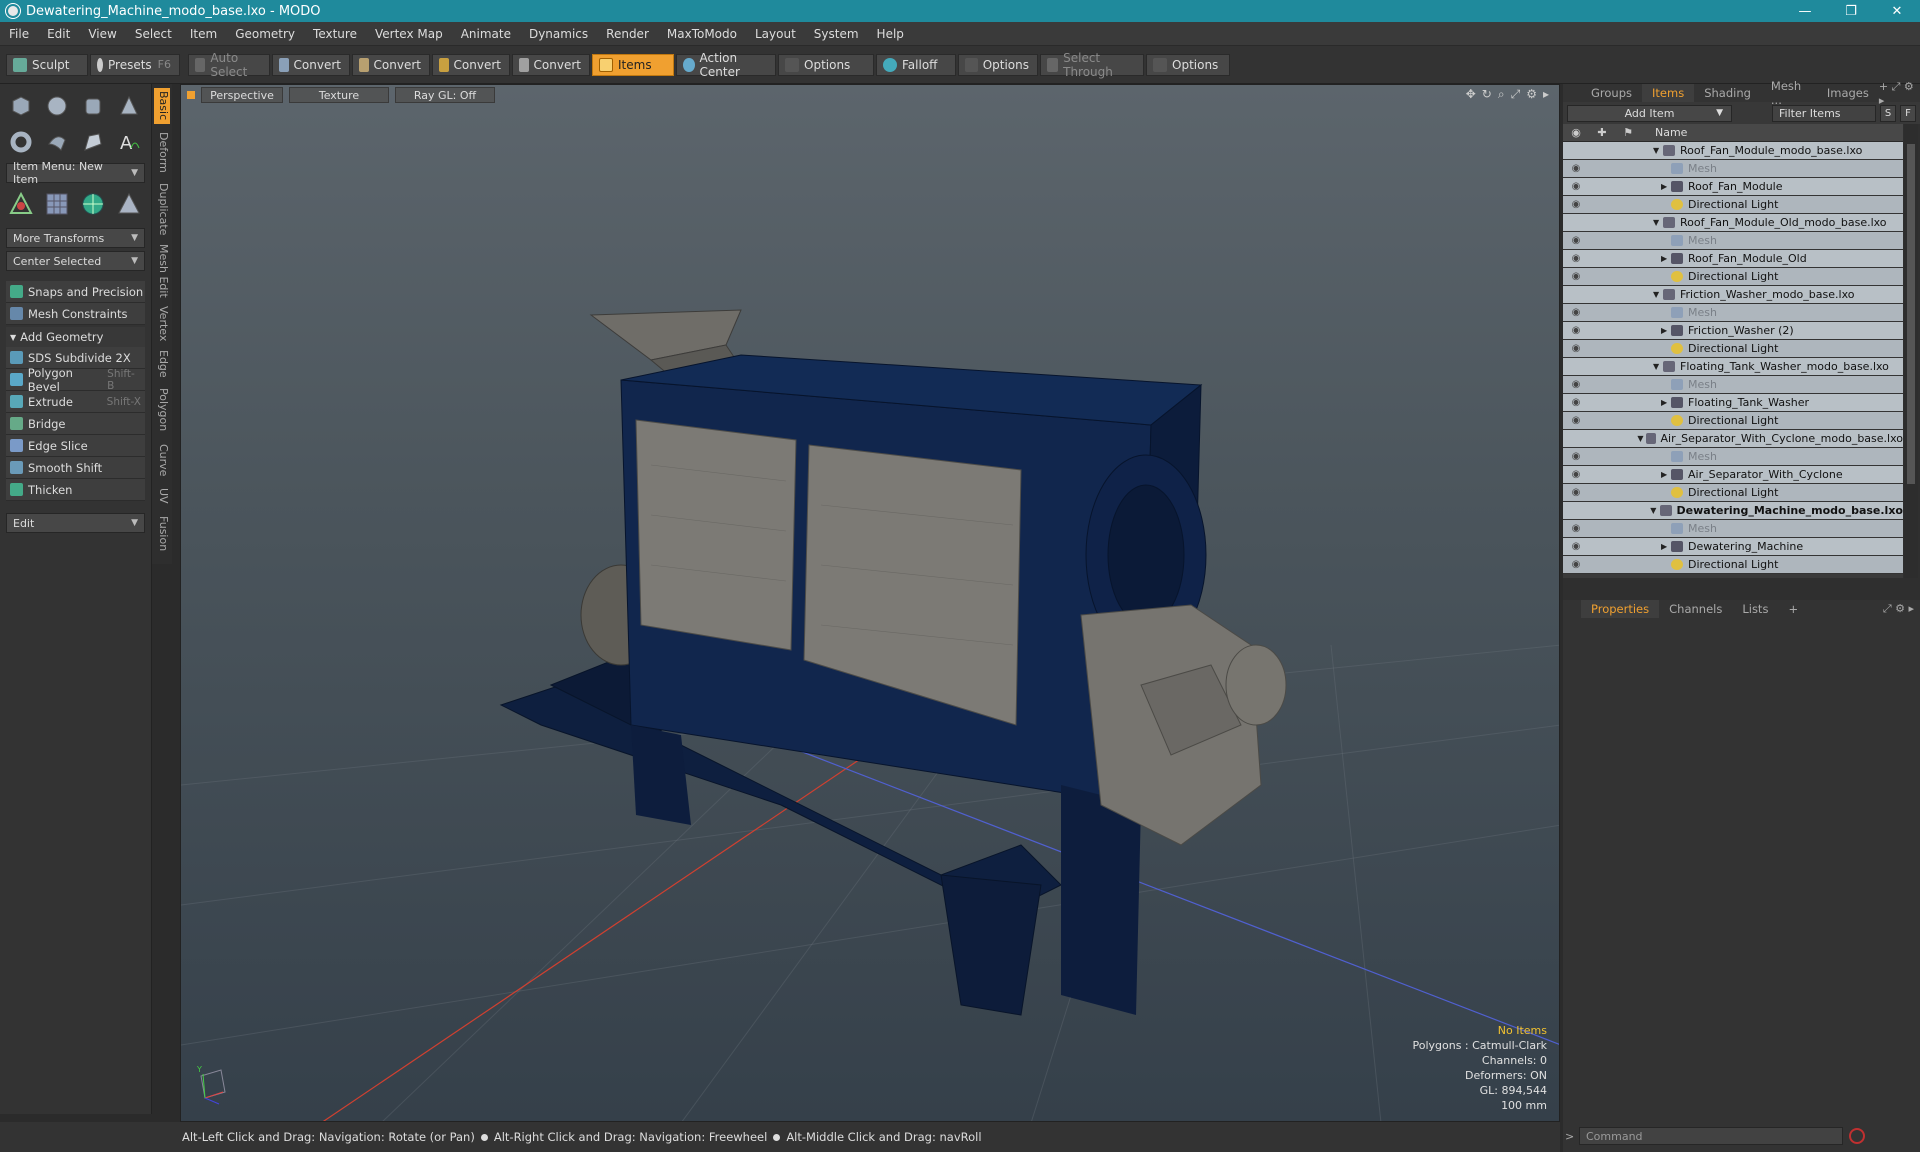  I want to click on items-mode-button: Items, so click(633, 64).